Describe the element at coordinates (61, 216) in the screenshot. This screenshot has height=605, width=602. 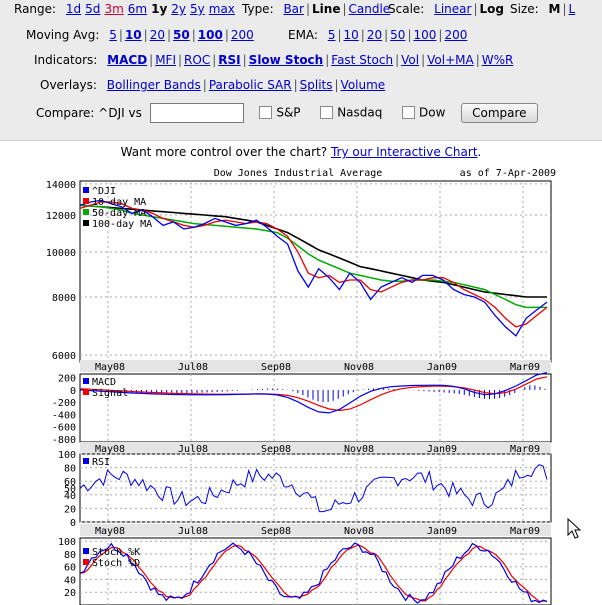
I see `price-ytick: 12000` at that location.